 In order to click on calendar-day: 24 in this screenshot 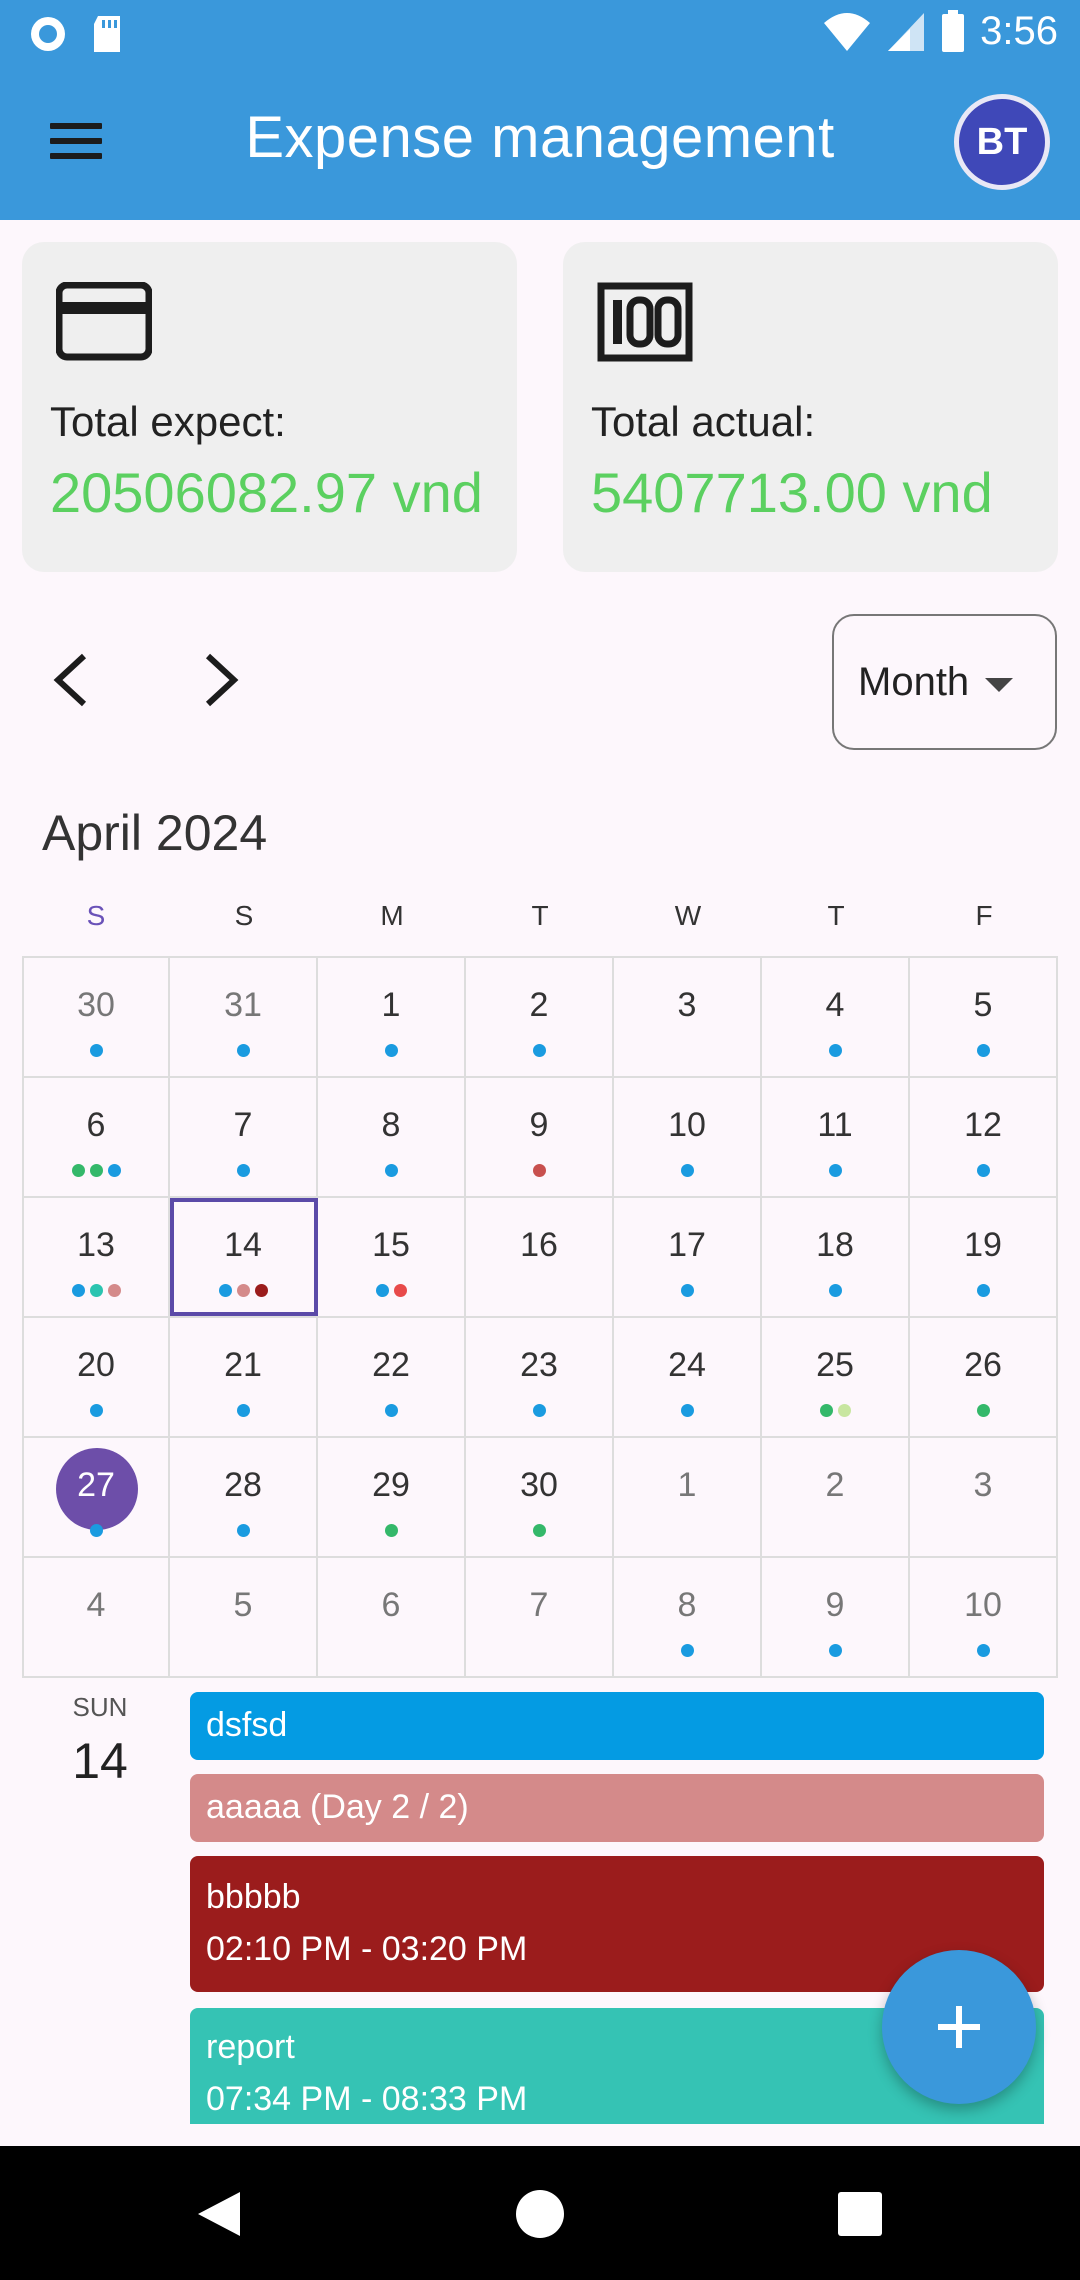, I will do `click(688, 1377)`.